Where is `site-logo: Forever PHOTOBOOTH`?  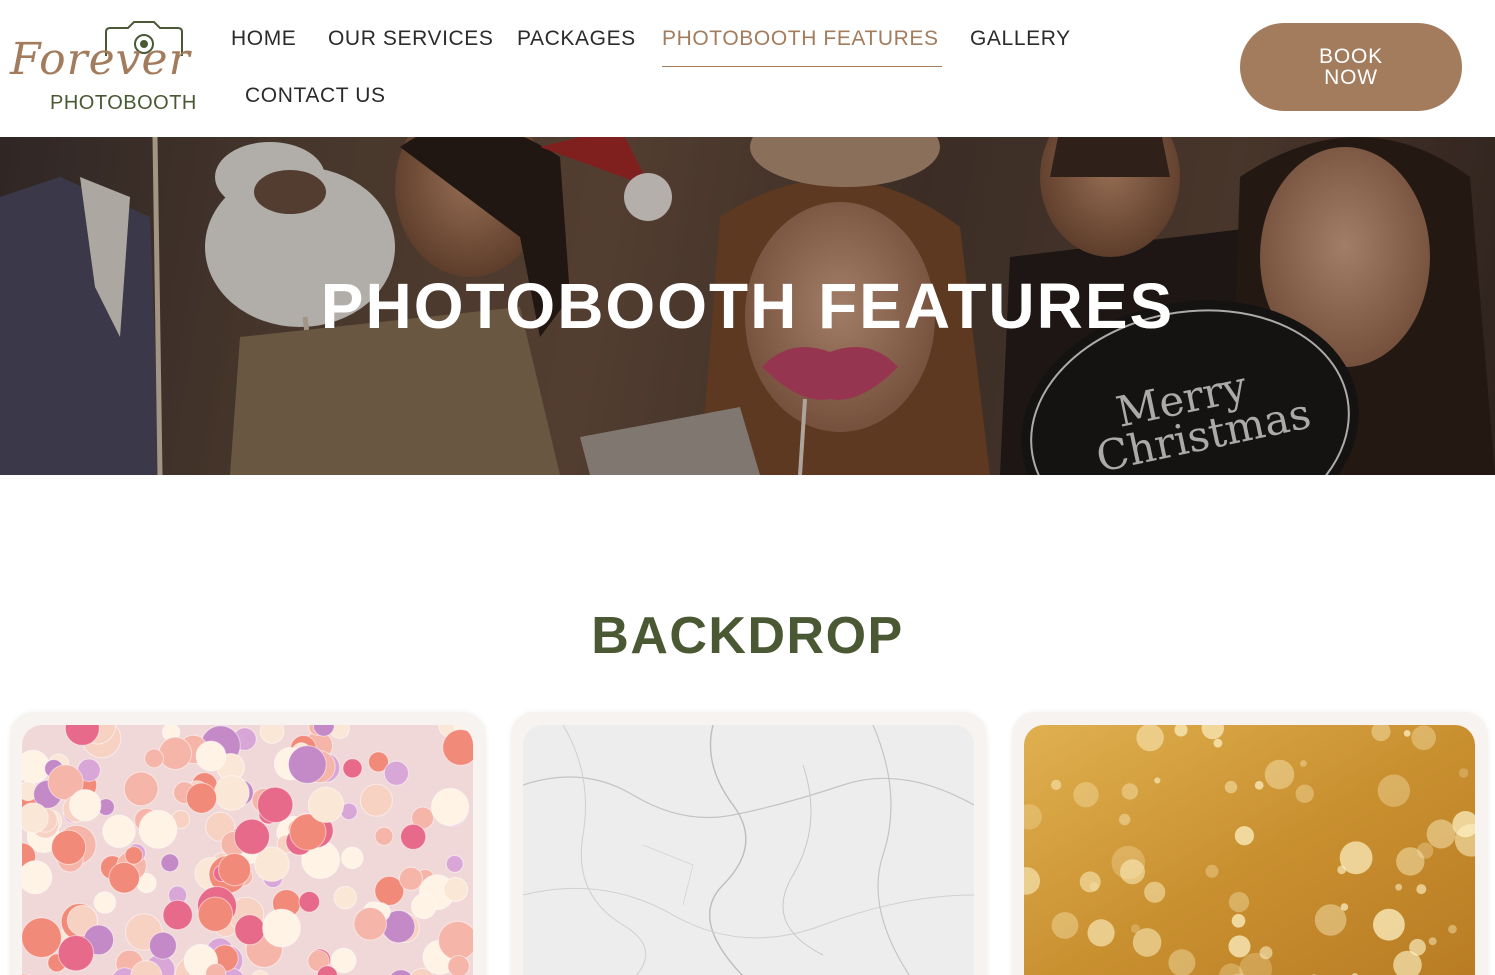 site-logo: Forever PHOTOBOOTH is located at coordinates (108, 68).